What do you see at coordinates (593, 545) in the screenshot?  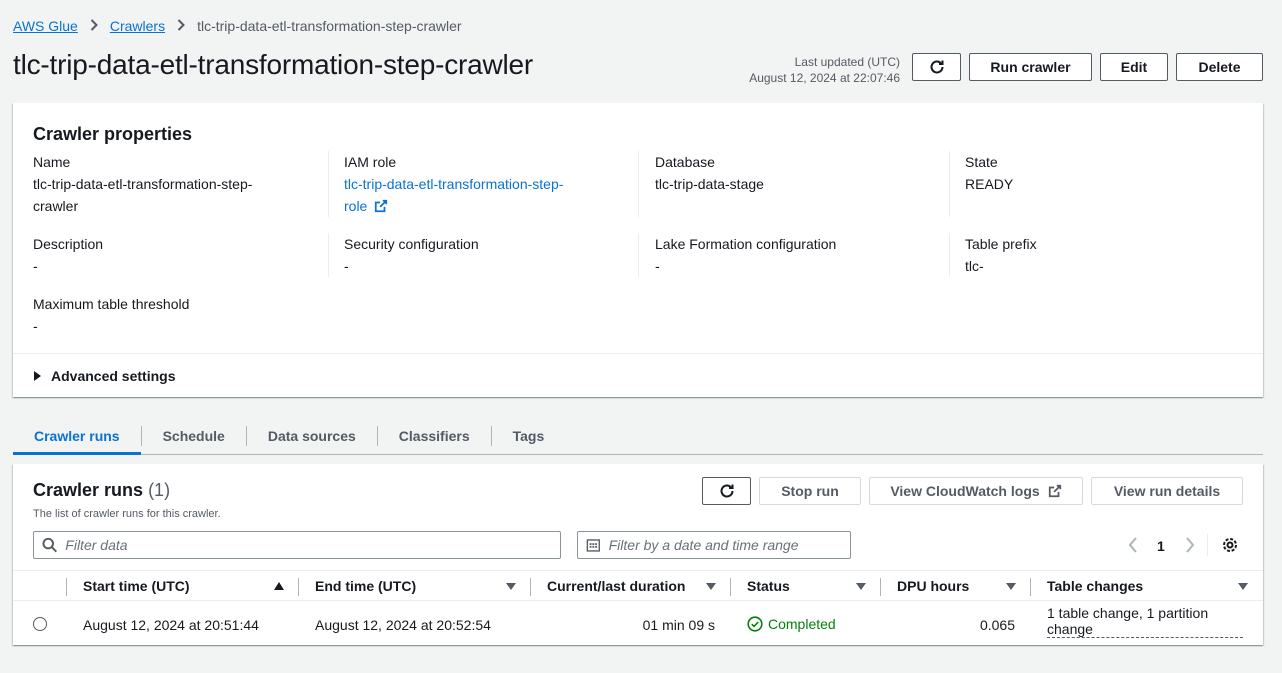 I see `calendar-icon` at bounding box center [593, 545].